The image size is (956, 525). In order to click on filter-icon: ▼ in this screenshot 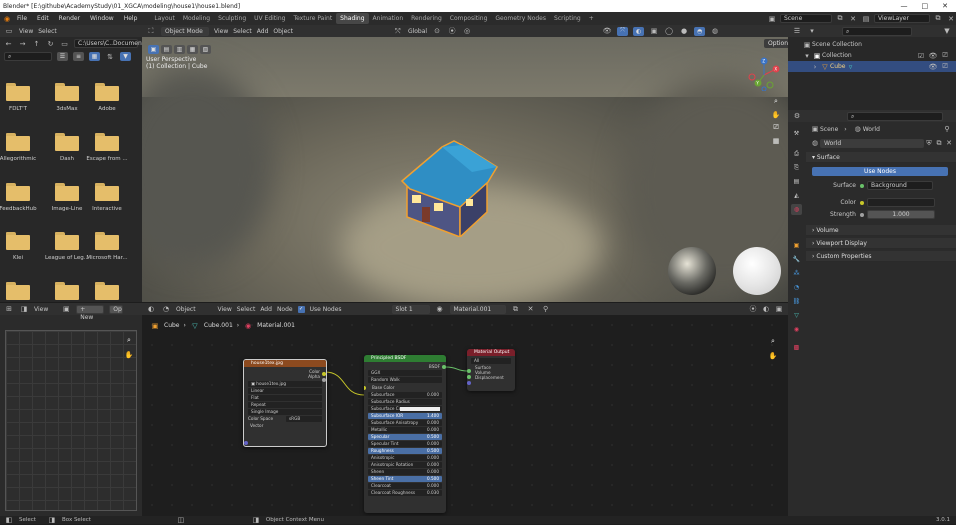, I will do `click(125, 56)`.